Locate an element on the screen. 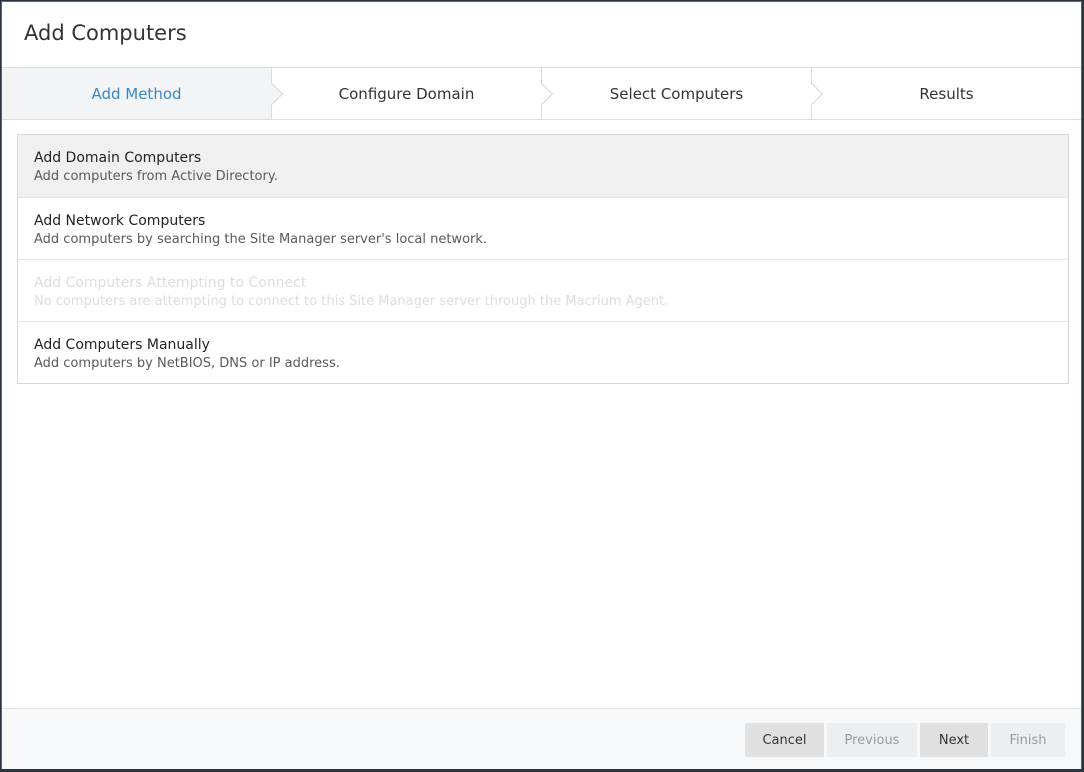 The height and width of the screenshot is (772, 1084). option-title: Add Computers Manually is located at coordinates (122, 345).